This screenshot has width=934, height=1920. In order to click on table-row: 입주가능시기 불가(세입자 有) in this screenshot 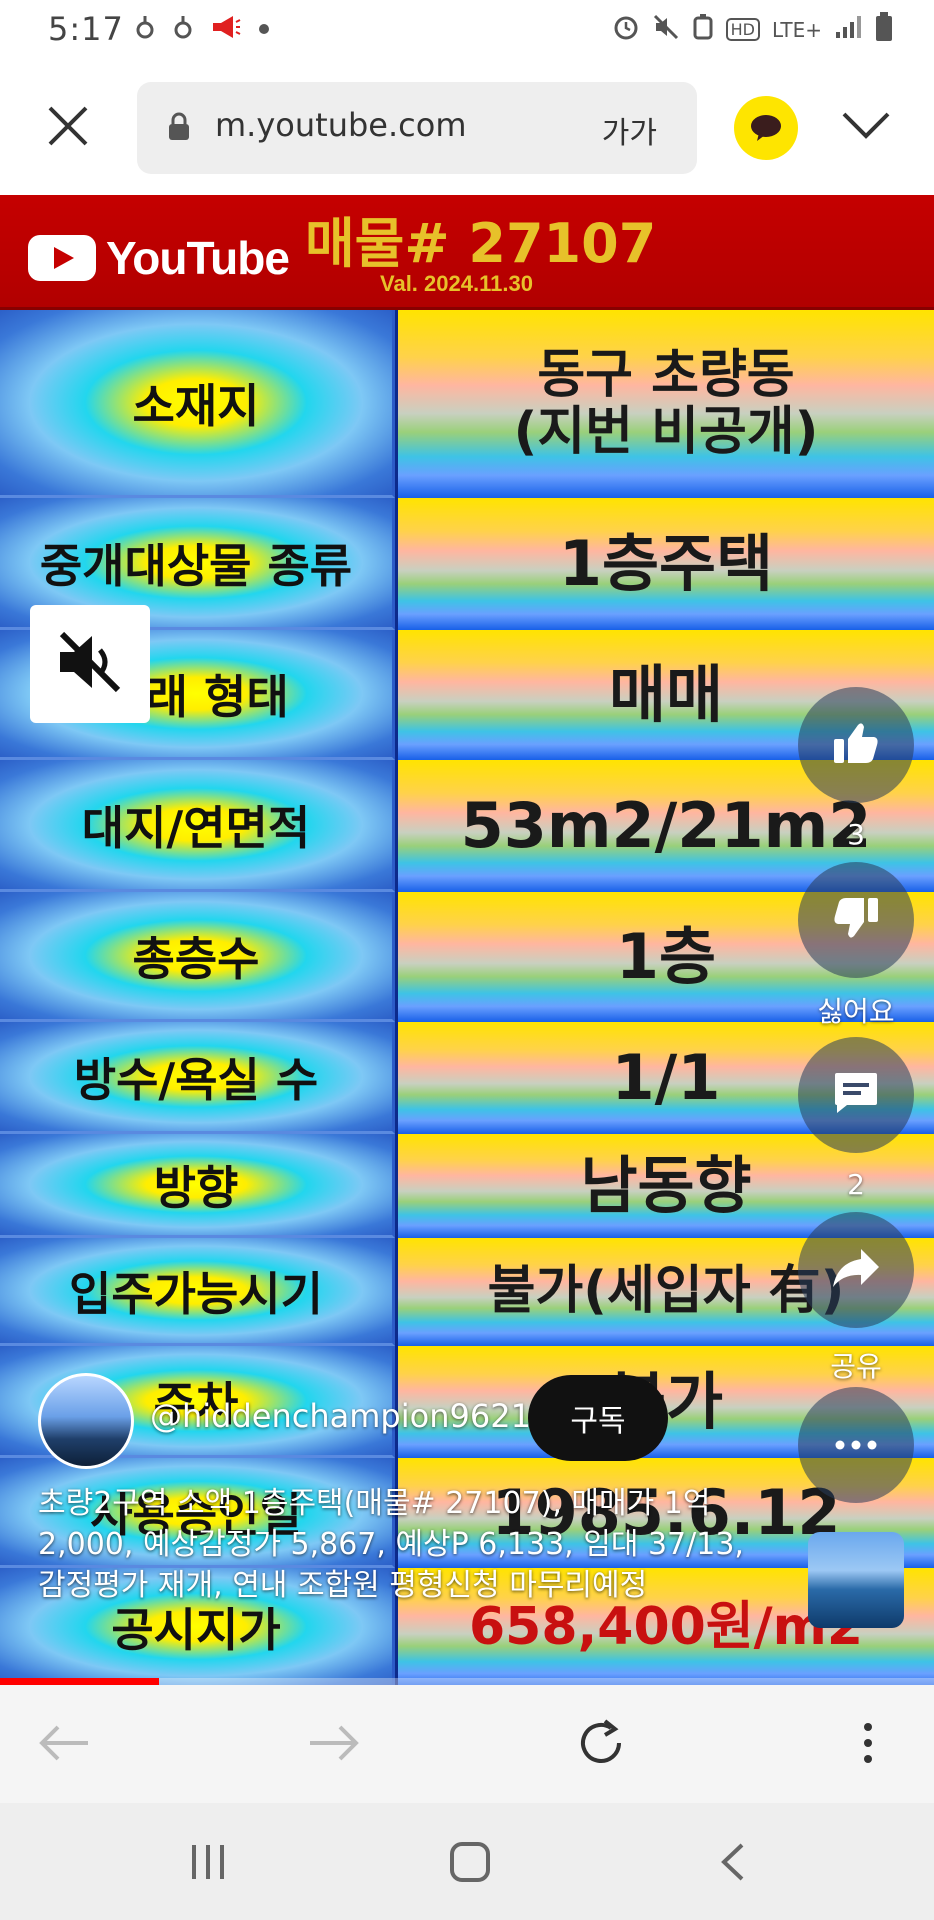, I will do `click(467, 1292)`.